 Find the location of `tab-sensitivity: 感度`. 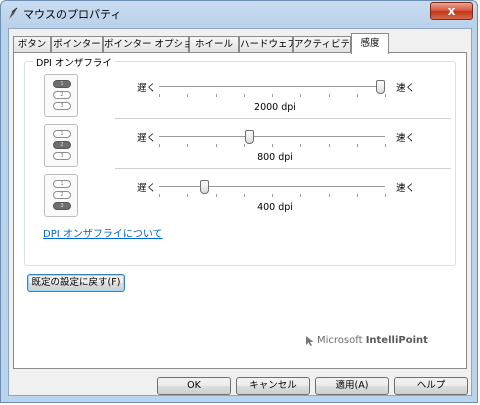

tab-sensitivity: 感度 is located at coordinates (370, 43).